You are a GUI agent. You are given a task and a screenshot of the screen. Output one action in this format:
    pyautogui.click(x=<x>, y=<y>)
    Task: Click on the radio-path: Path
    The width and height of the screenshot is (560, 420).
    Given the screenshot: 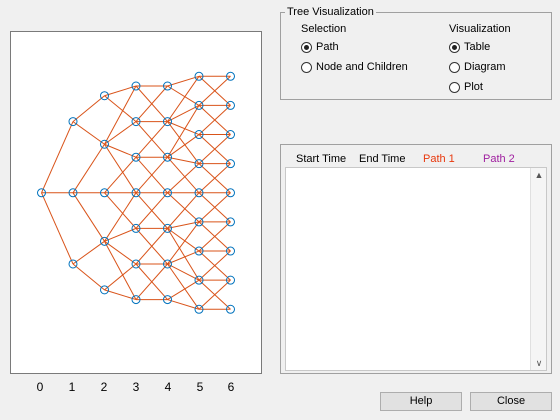 What is the action you would take?
    pyautogui.click(x=320, y=47)
    